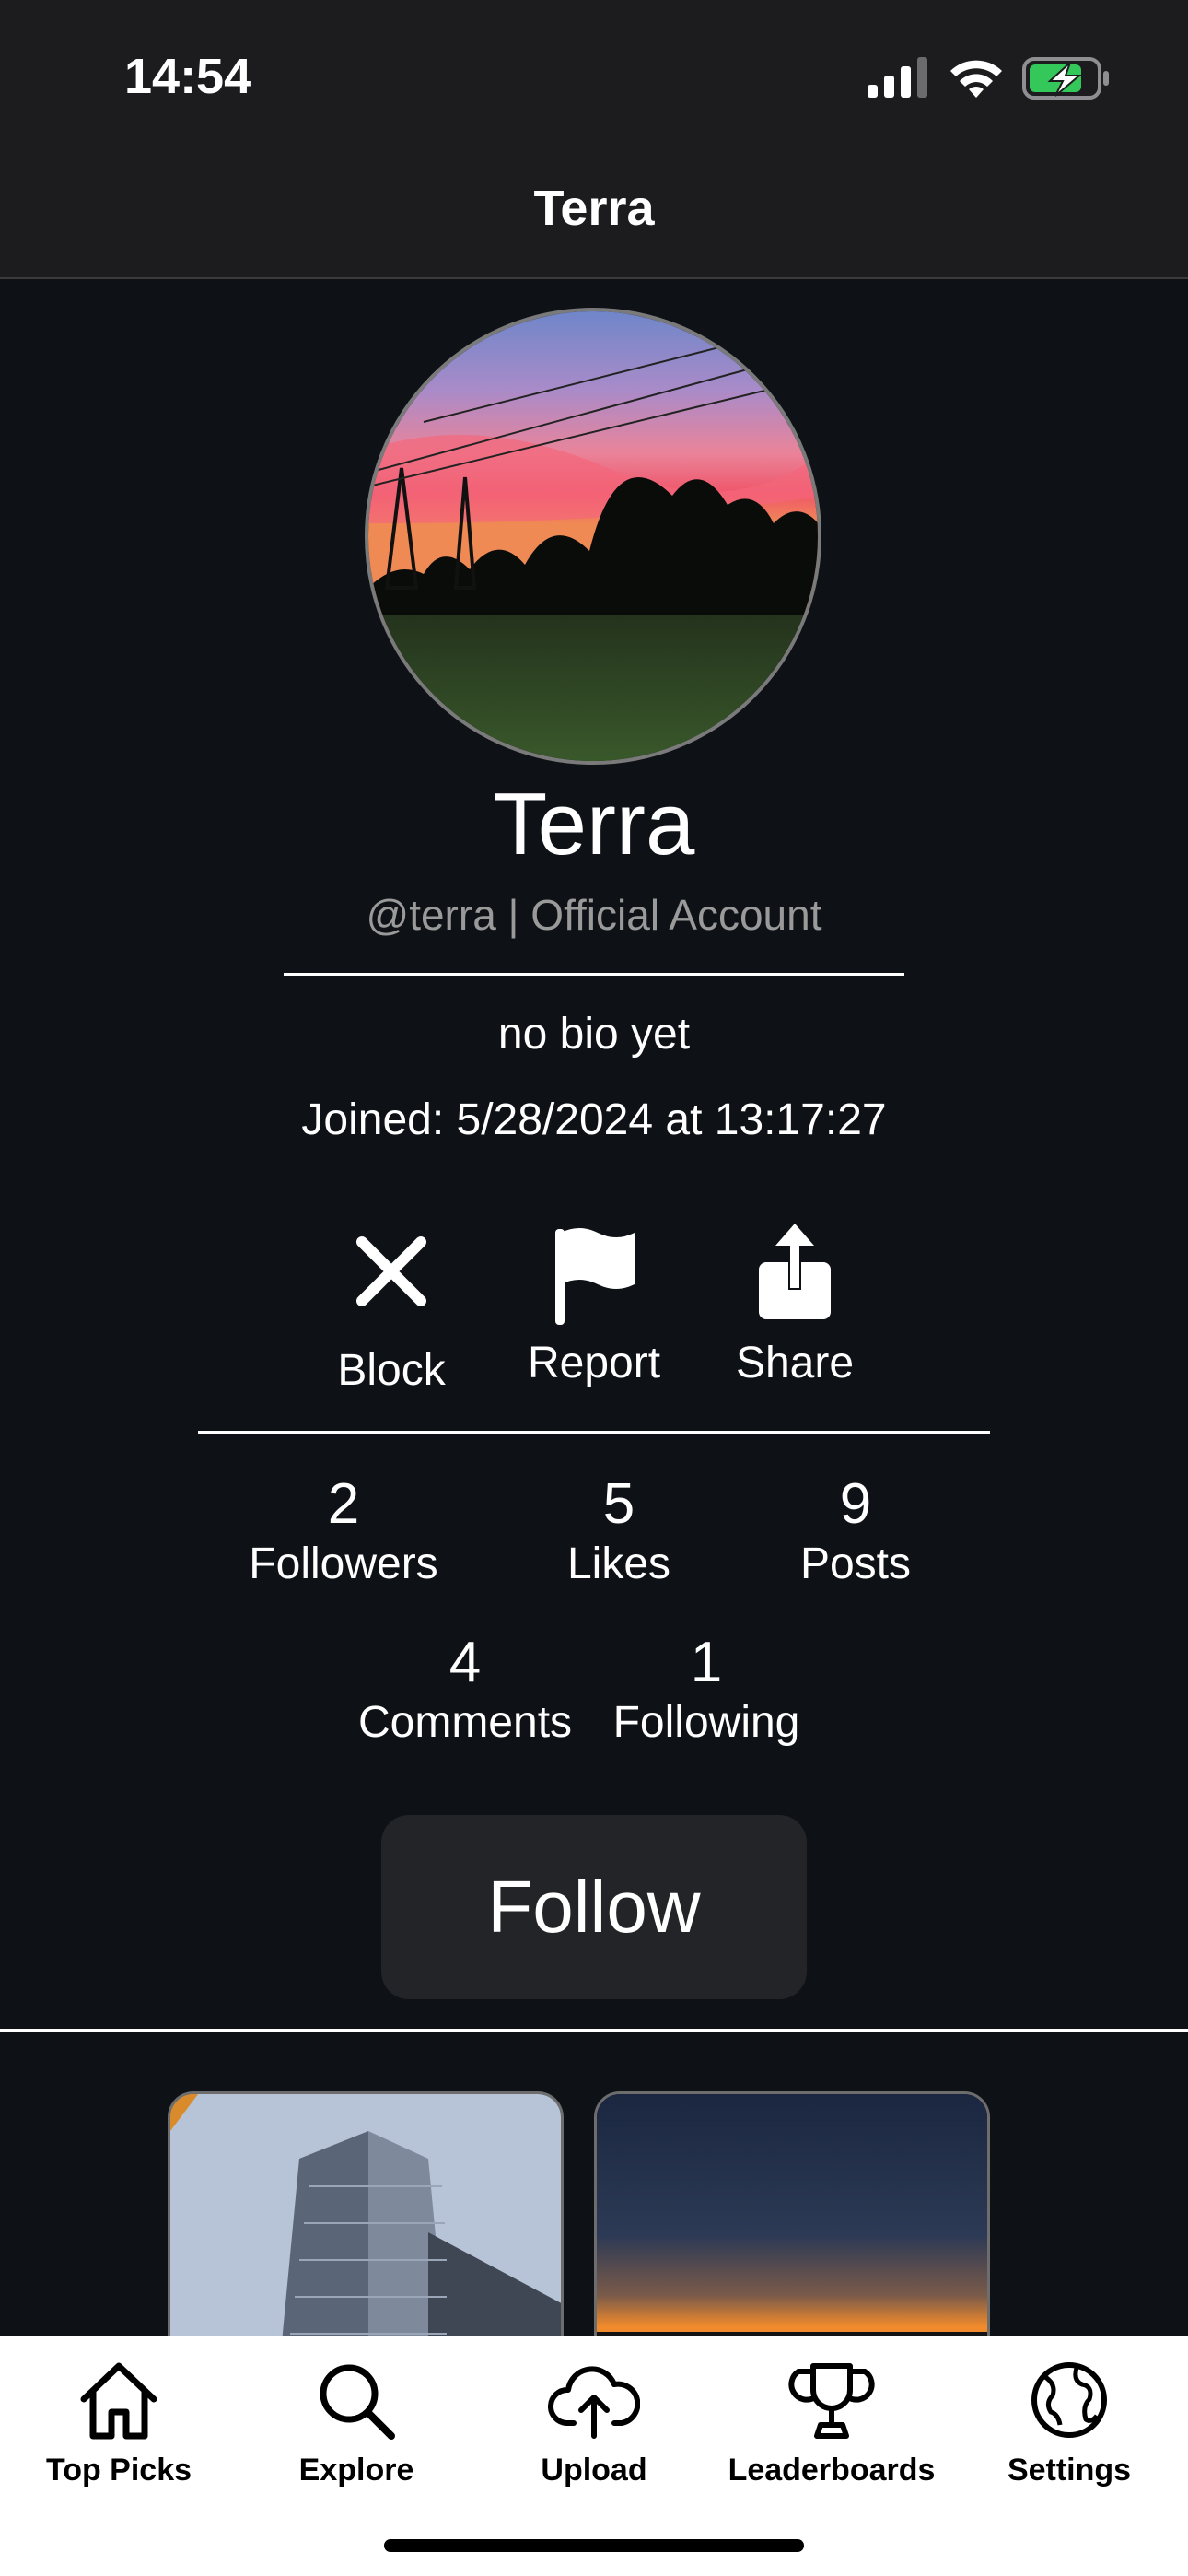 The image size is (1188, 2576). I want to click on joined-date: Joined: 5/28/2024 at 13:17:27, so click(594, 1119).